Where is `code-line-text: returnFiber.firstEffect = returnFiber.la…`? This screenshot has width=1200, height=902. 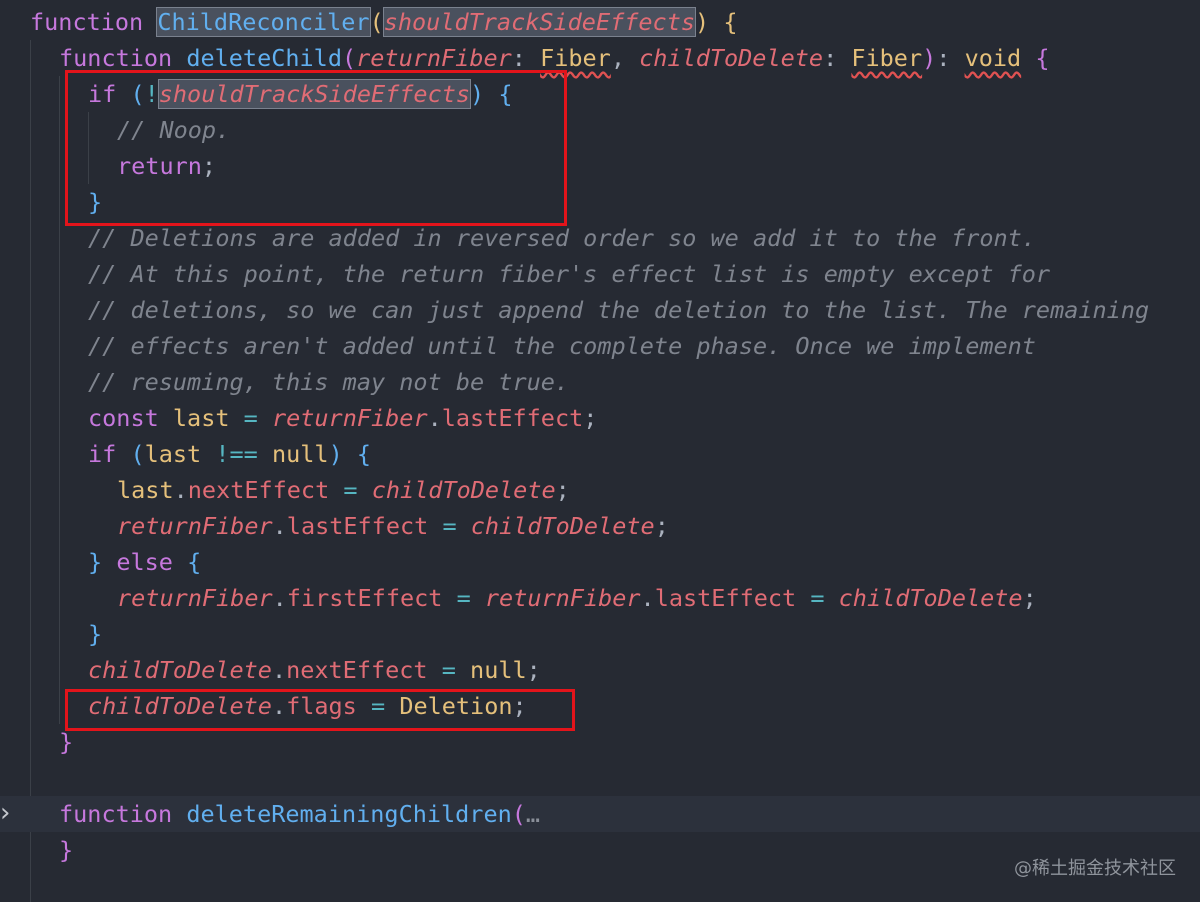 code-line-text: returnFiber.firstEffect = returnFiber.la… is located at coordinates (577, 598).